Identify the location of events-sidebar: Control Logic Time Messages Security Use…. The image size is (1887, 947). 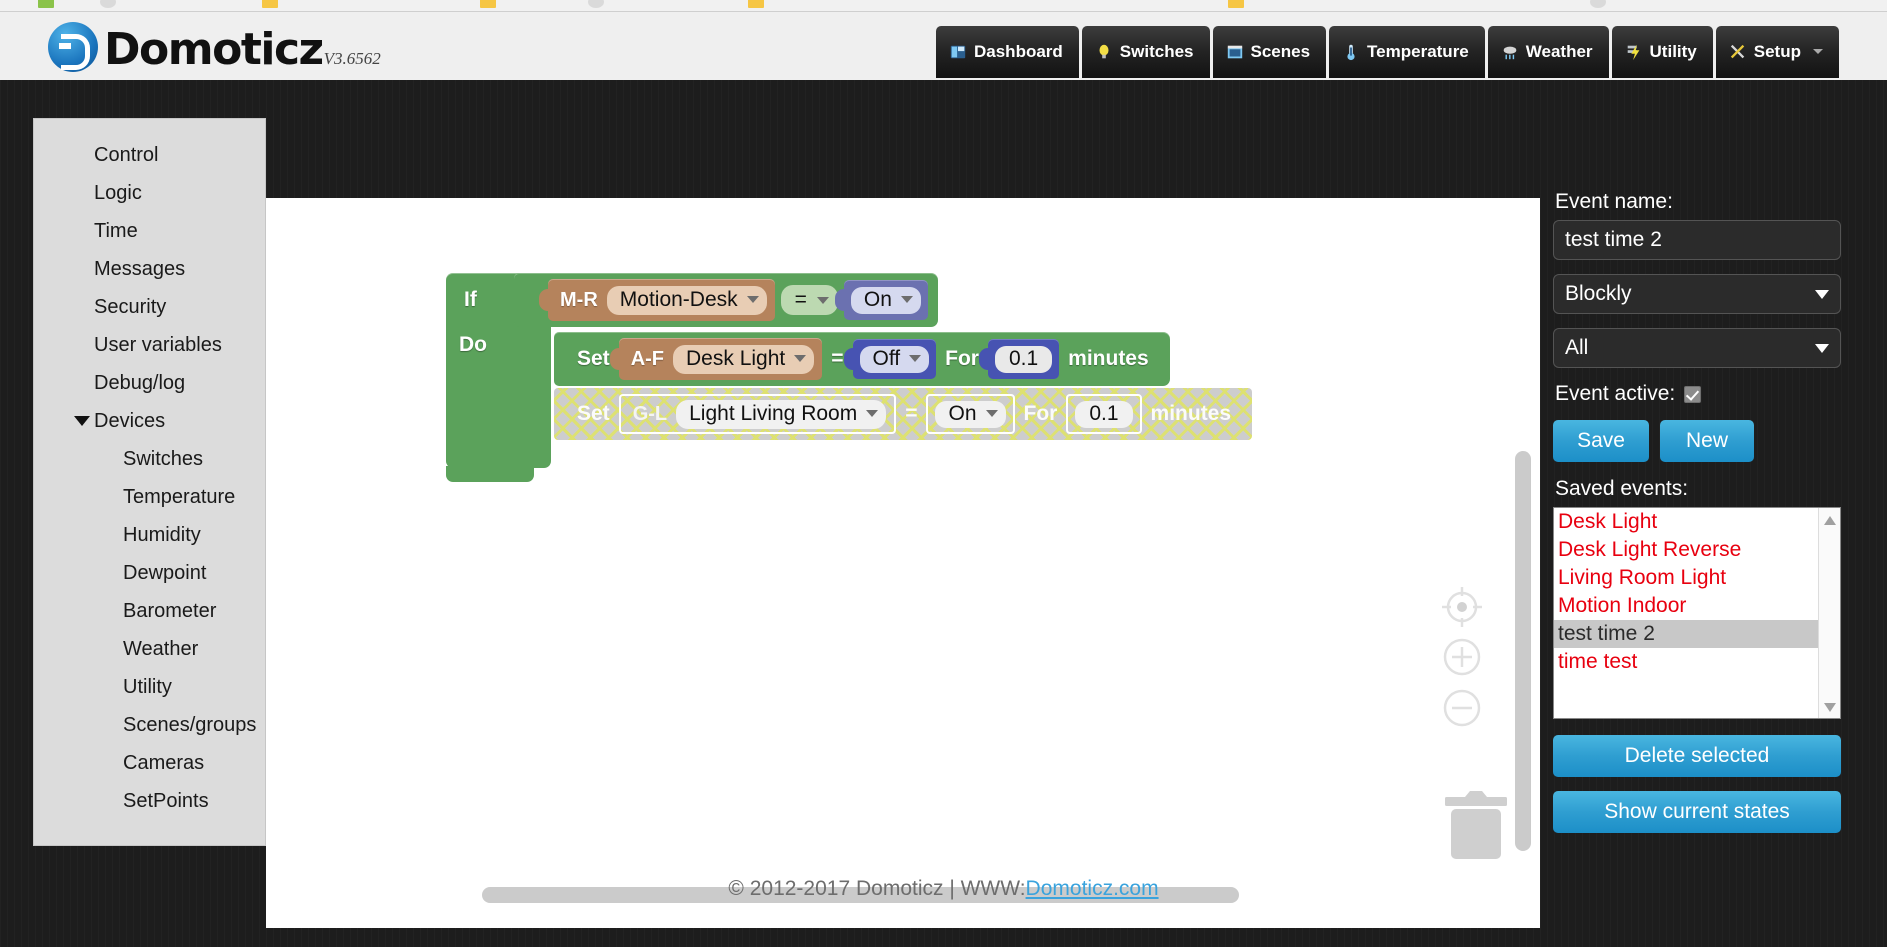
(149, 482).